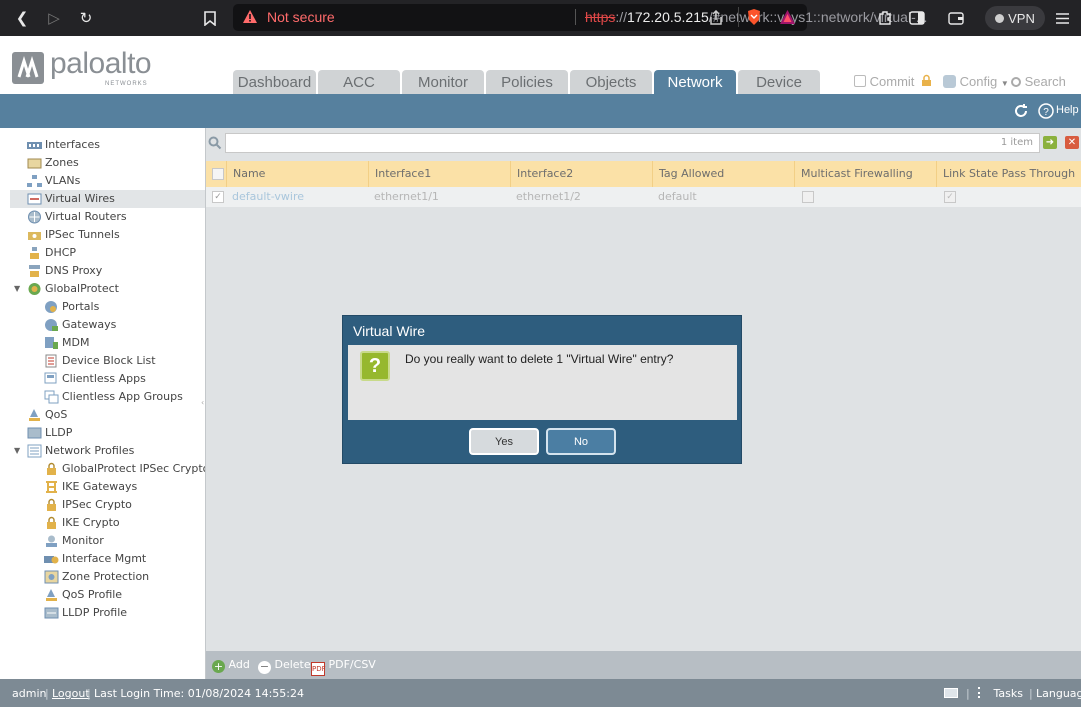 The image size is (1081, 707). What do you see at coordinates (581, 441) in the screenshot?
I see `no-button: No` at bounding box center [581, 441].